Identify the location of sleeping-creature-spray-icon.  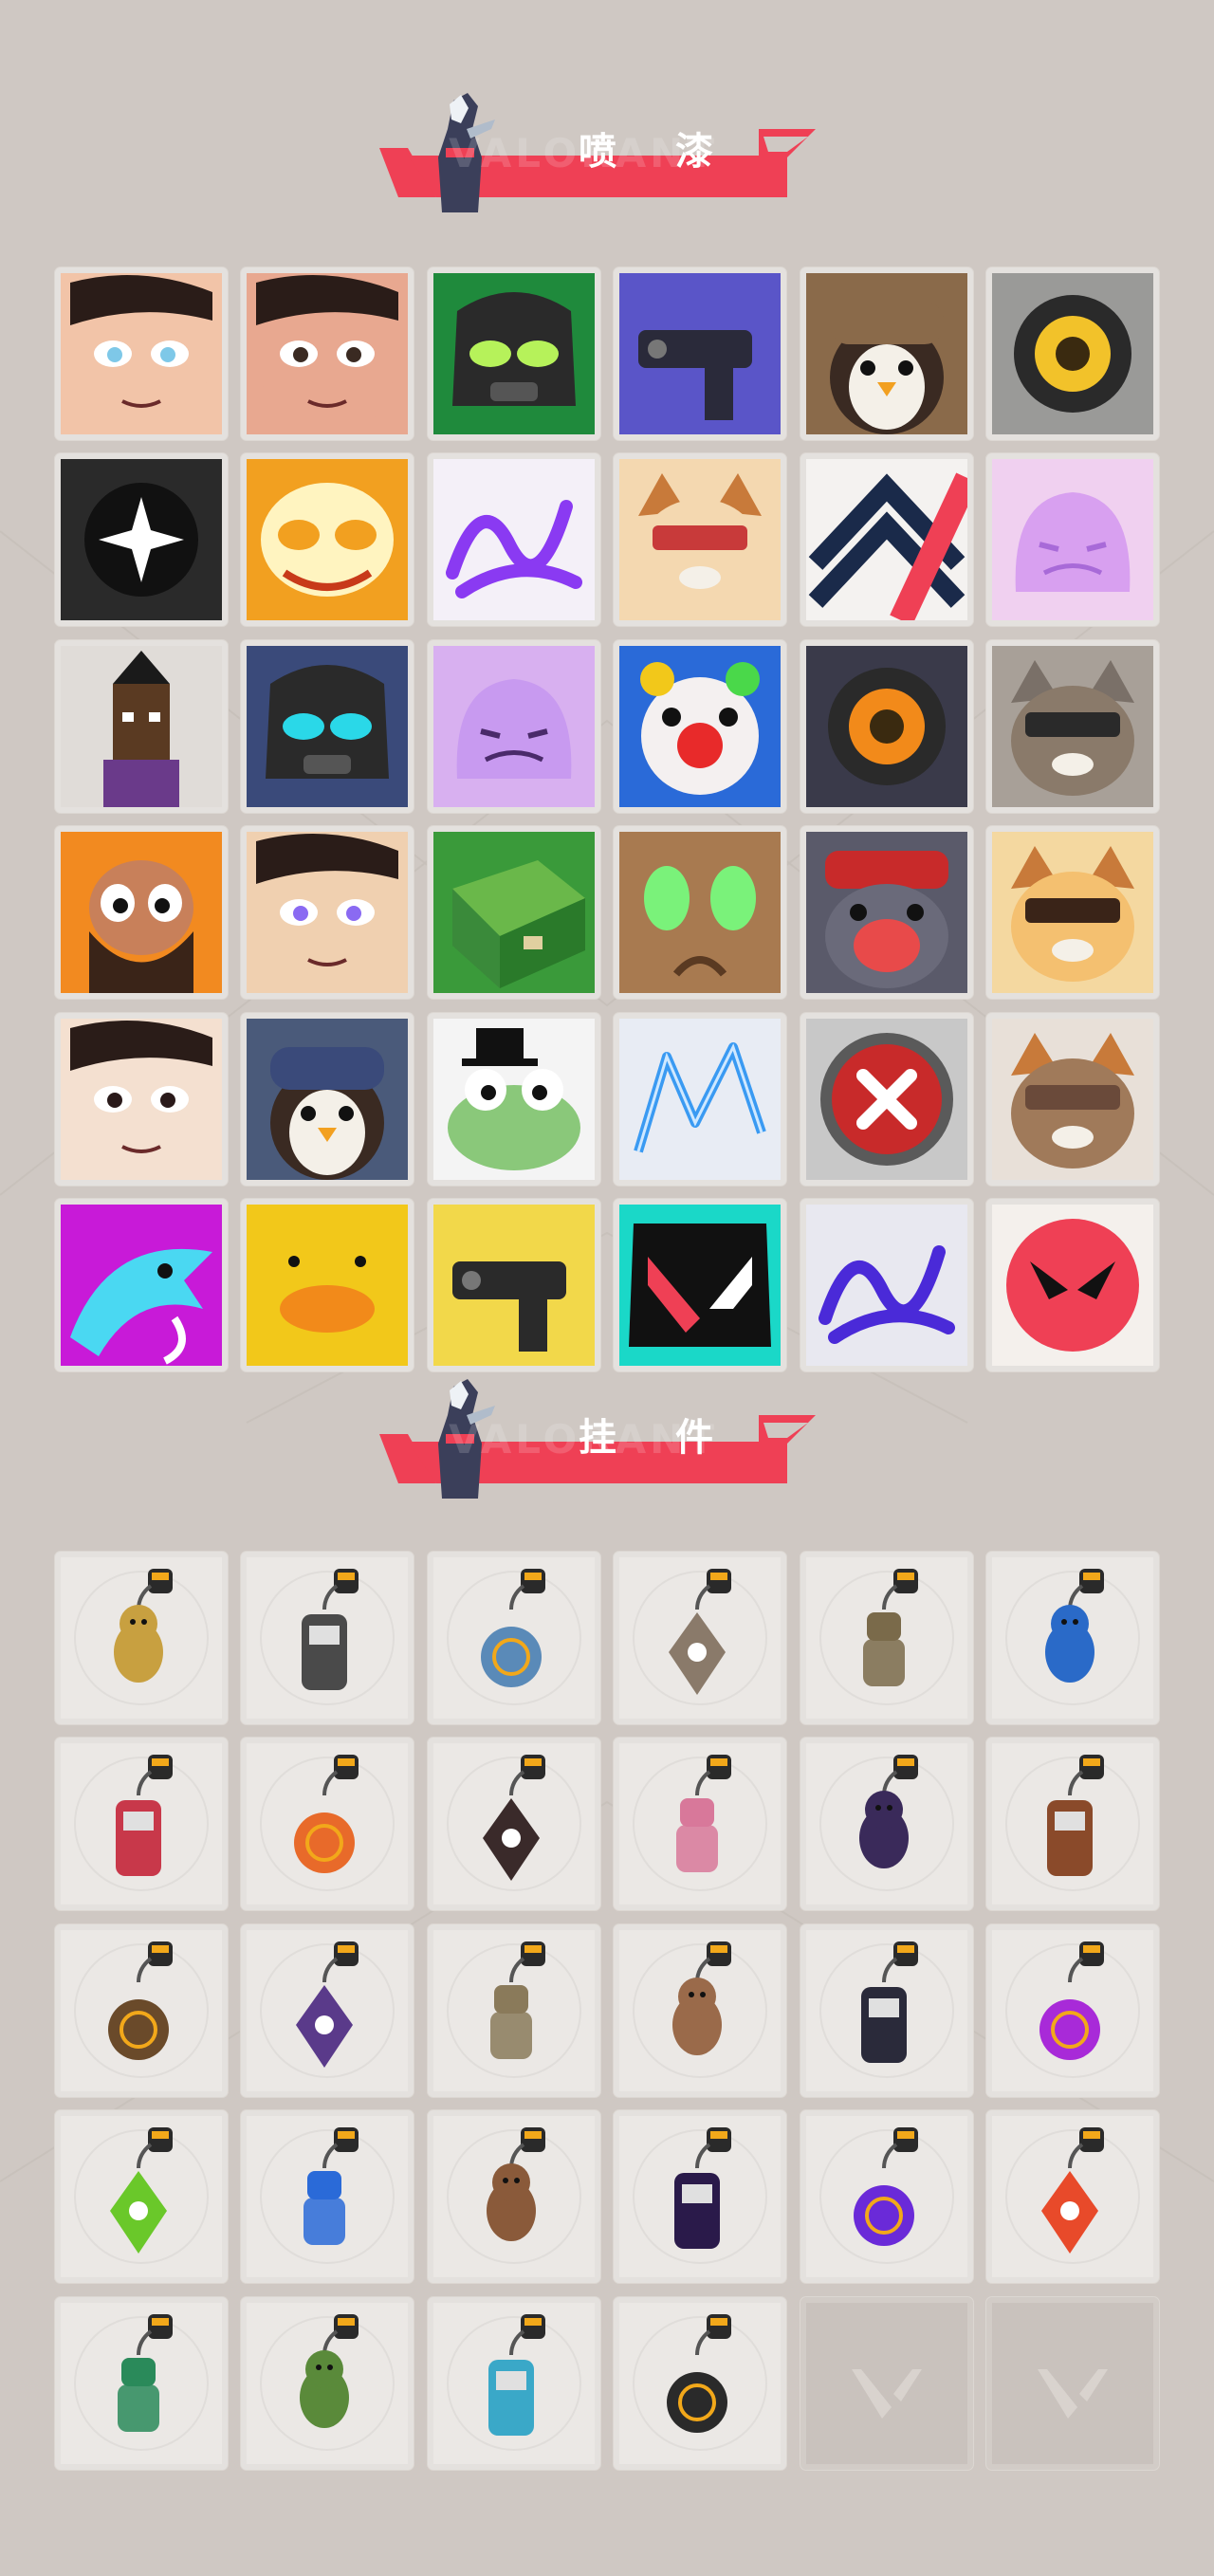
(1072, 540).